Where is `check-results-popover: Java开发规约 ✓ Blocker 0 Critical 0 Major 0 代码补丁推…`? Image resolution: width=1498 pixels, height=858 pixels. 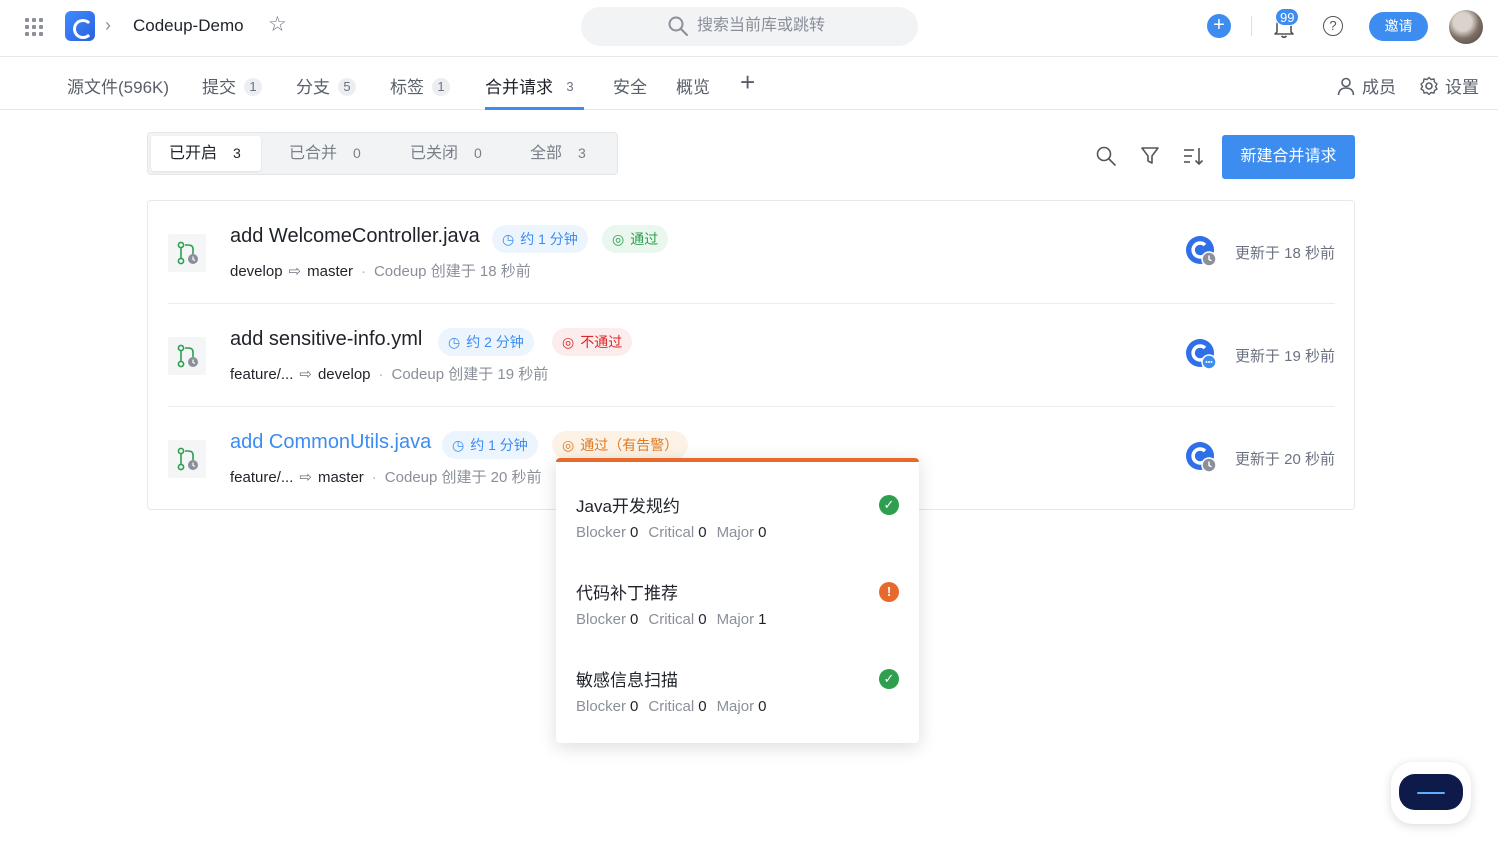 check-results-popover: Java开发规约 ✓ Blocker 0 Critical 0 Major 0 代码补丁推… is located at coordinates (737, 600).